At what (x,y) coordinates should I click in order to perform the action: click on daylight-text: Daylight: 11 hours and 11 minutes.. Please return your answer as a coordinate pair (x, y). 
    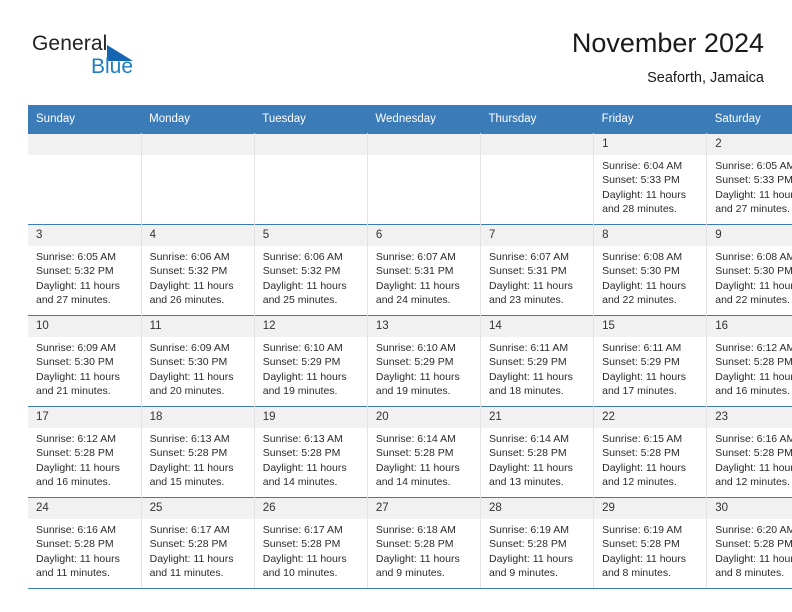
    Looking at the image, I should click on (191, 566).